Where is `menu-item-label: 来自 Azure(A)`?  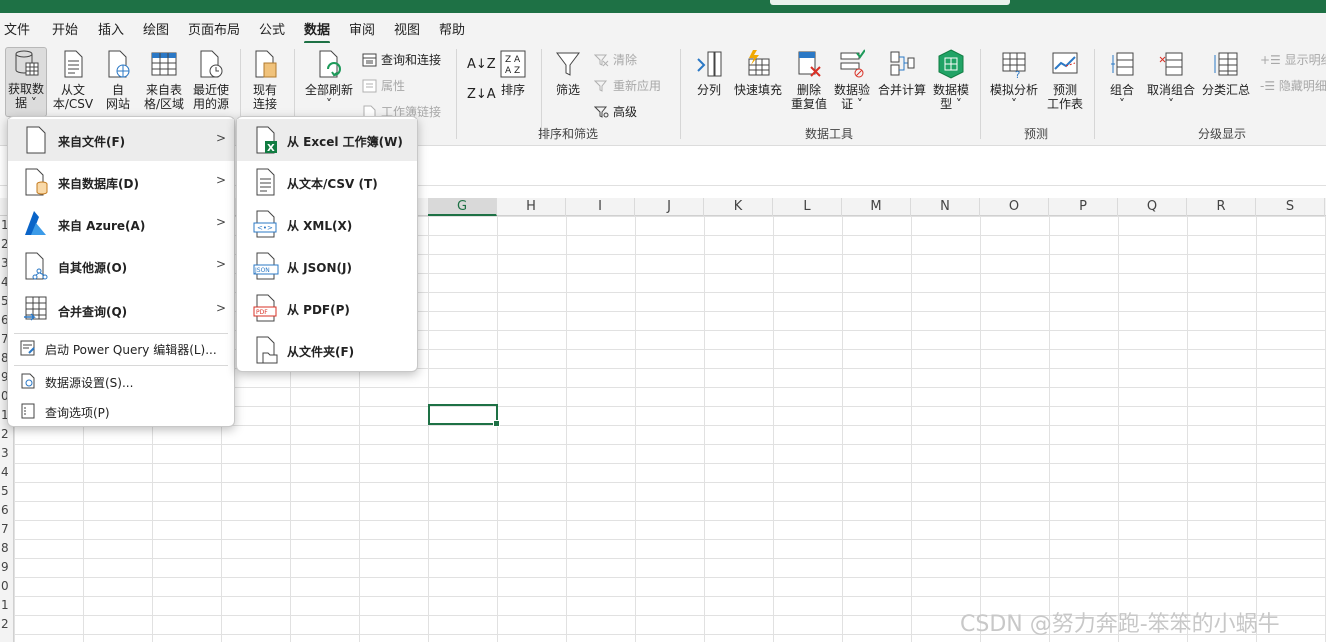 menu-item-label: 来自 Azure(A) is located at coordinates (102, 226).